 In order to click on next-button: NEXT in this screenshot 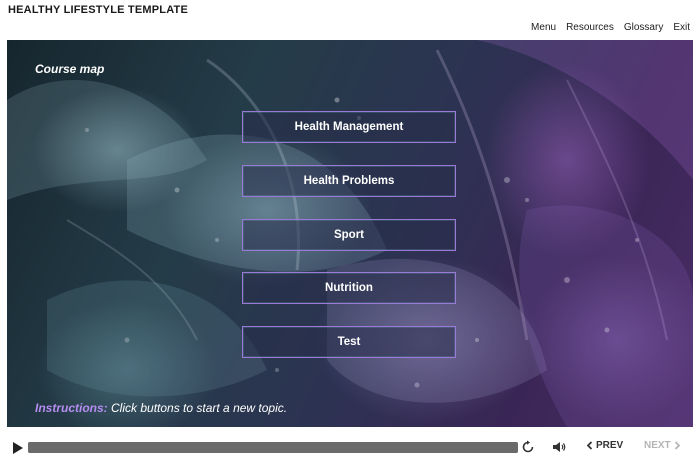, I will do `click(662, 445)`.